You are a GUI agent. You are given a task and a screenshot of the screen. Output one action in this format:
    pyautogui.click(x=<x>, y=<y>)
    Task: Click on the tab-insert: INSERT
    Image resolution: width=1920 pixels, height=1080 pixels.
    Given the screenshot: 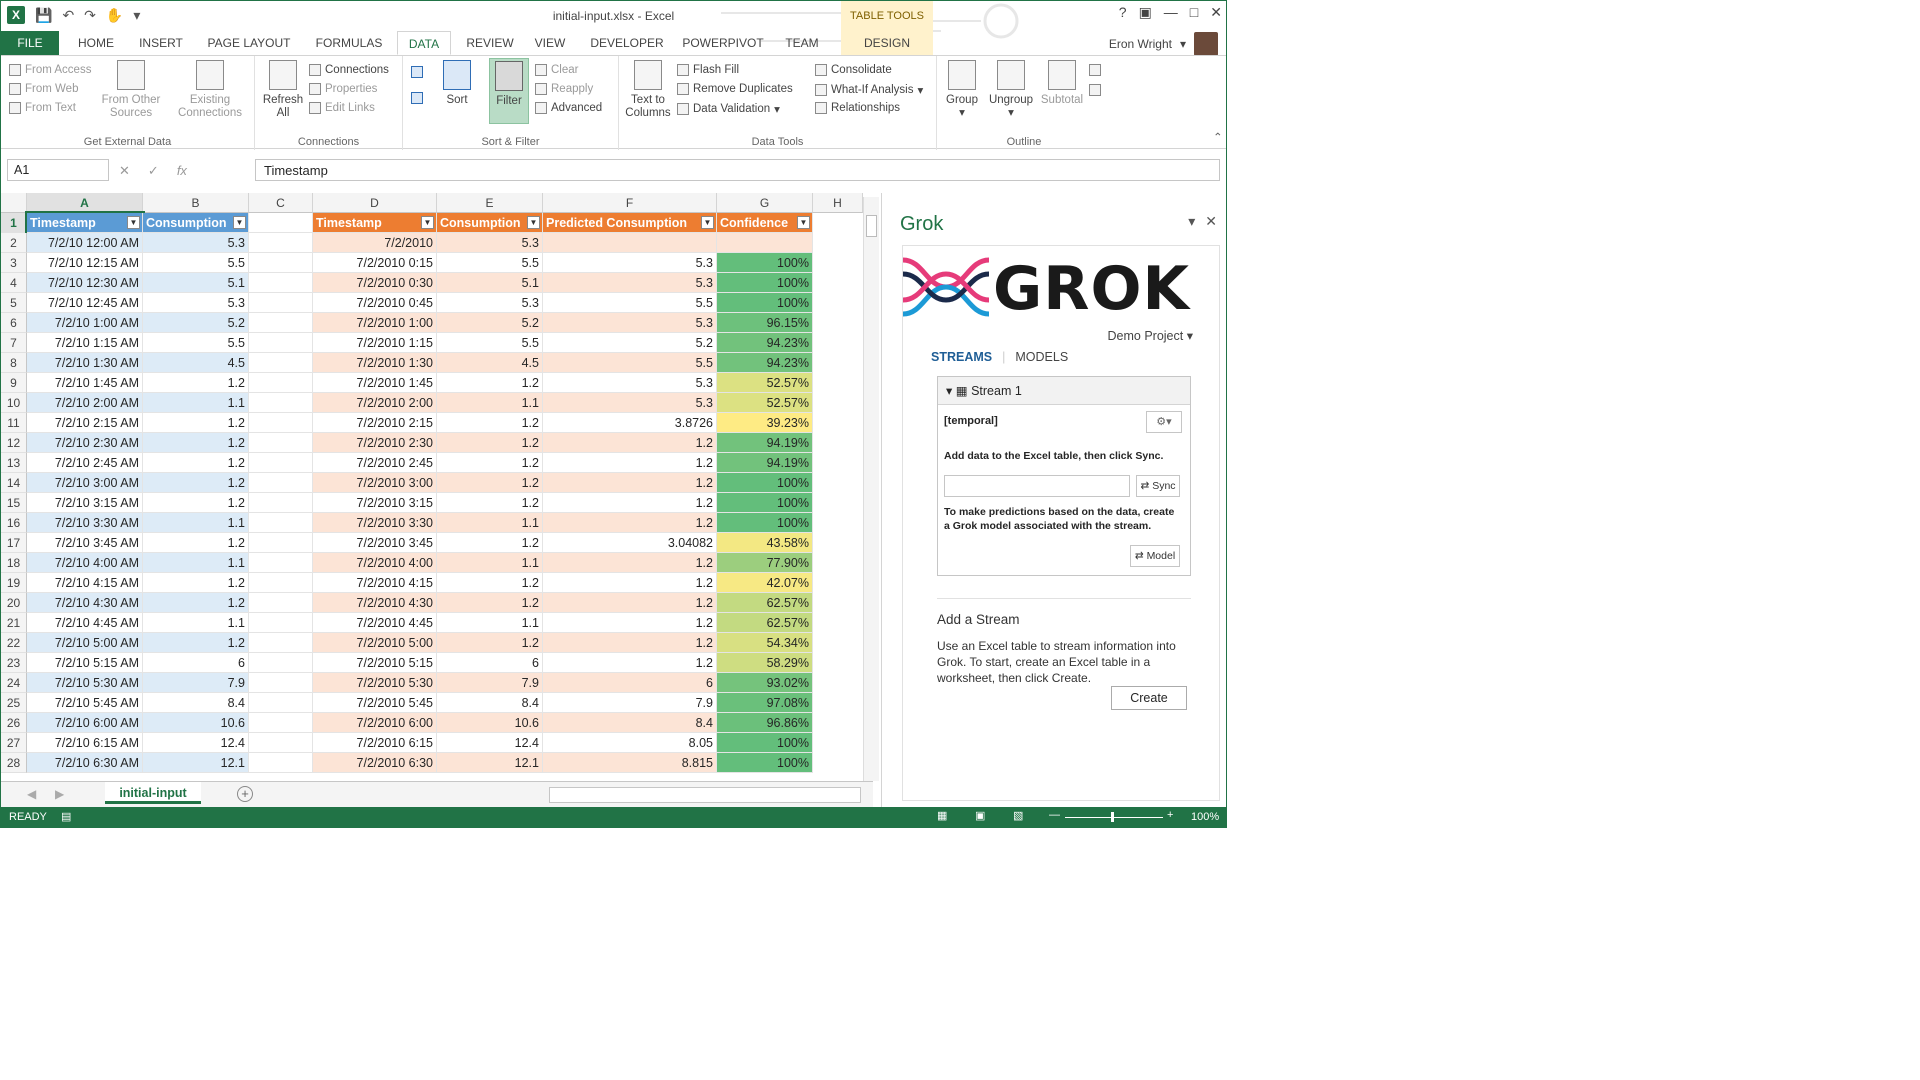 What is the action you would take?
    pyautogui.click(x=161, y=43)
    